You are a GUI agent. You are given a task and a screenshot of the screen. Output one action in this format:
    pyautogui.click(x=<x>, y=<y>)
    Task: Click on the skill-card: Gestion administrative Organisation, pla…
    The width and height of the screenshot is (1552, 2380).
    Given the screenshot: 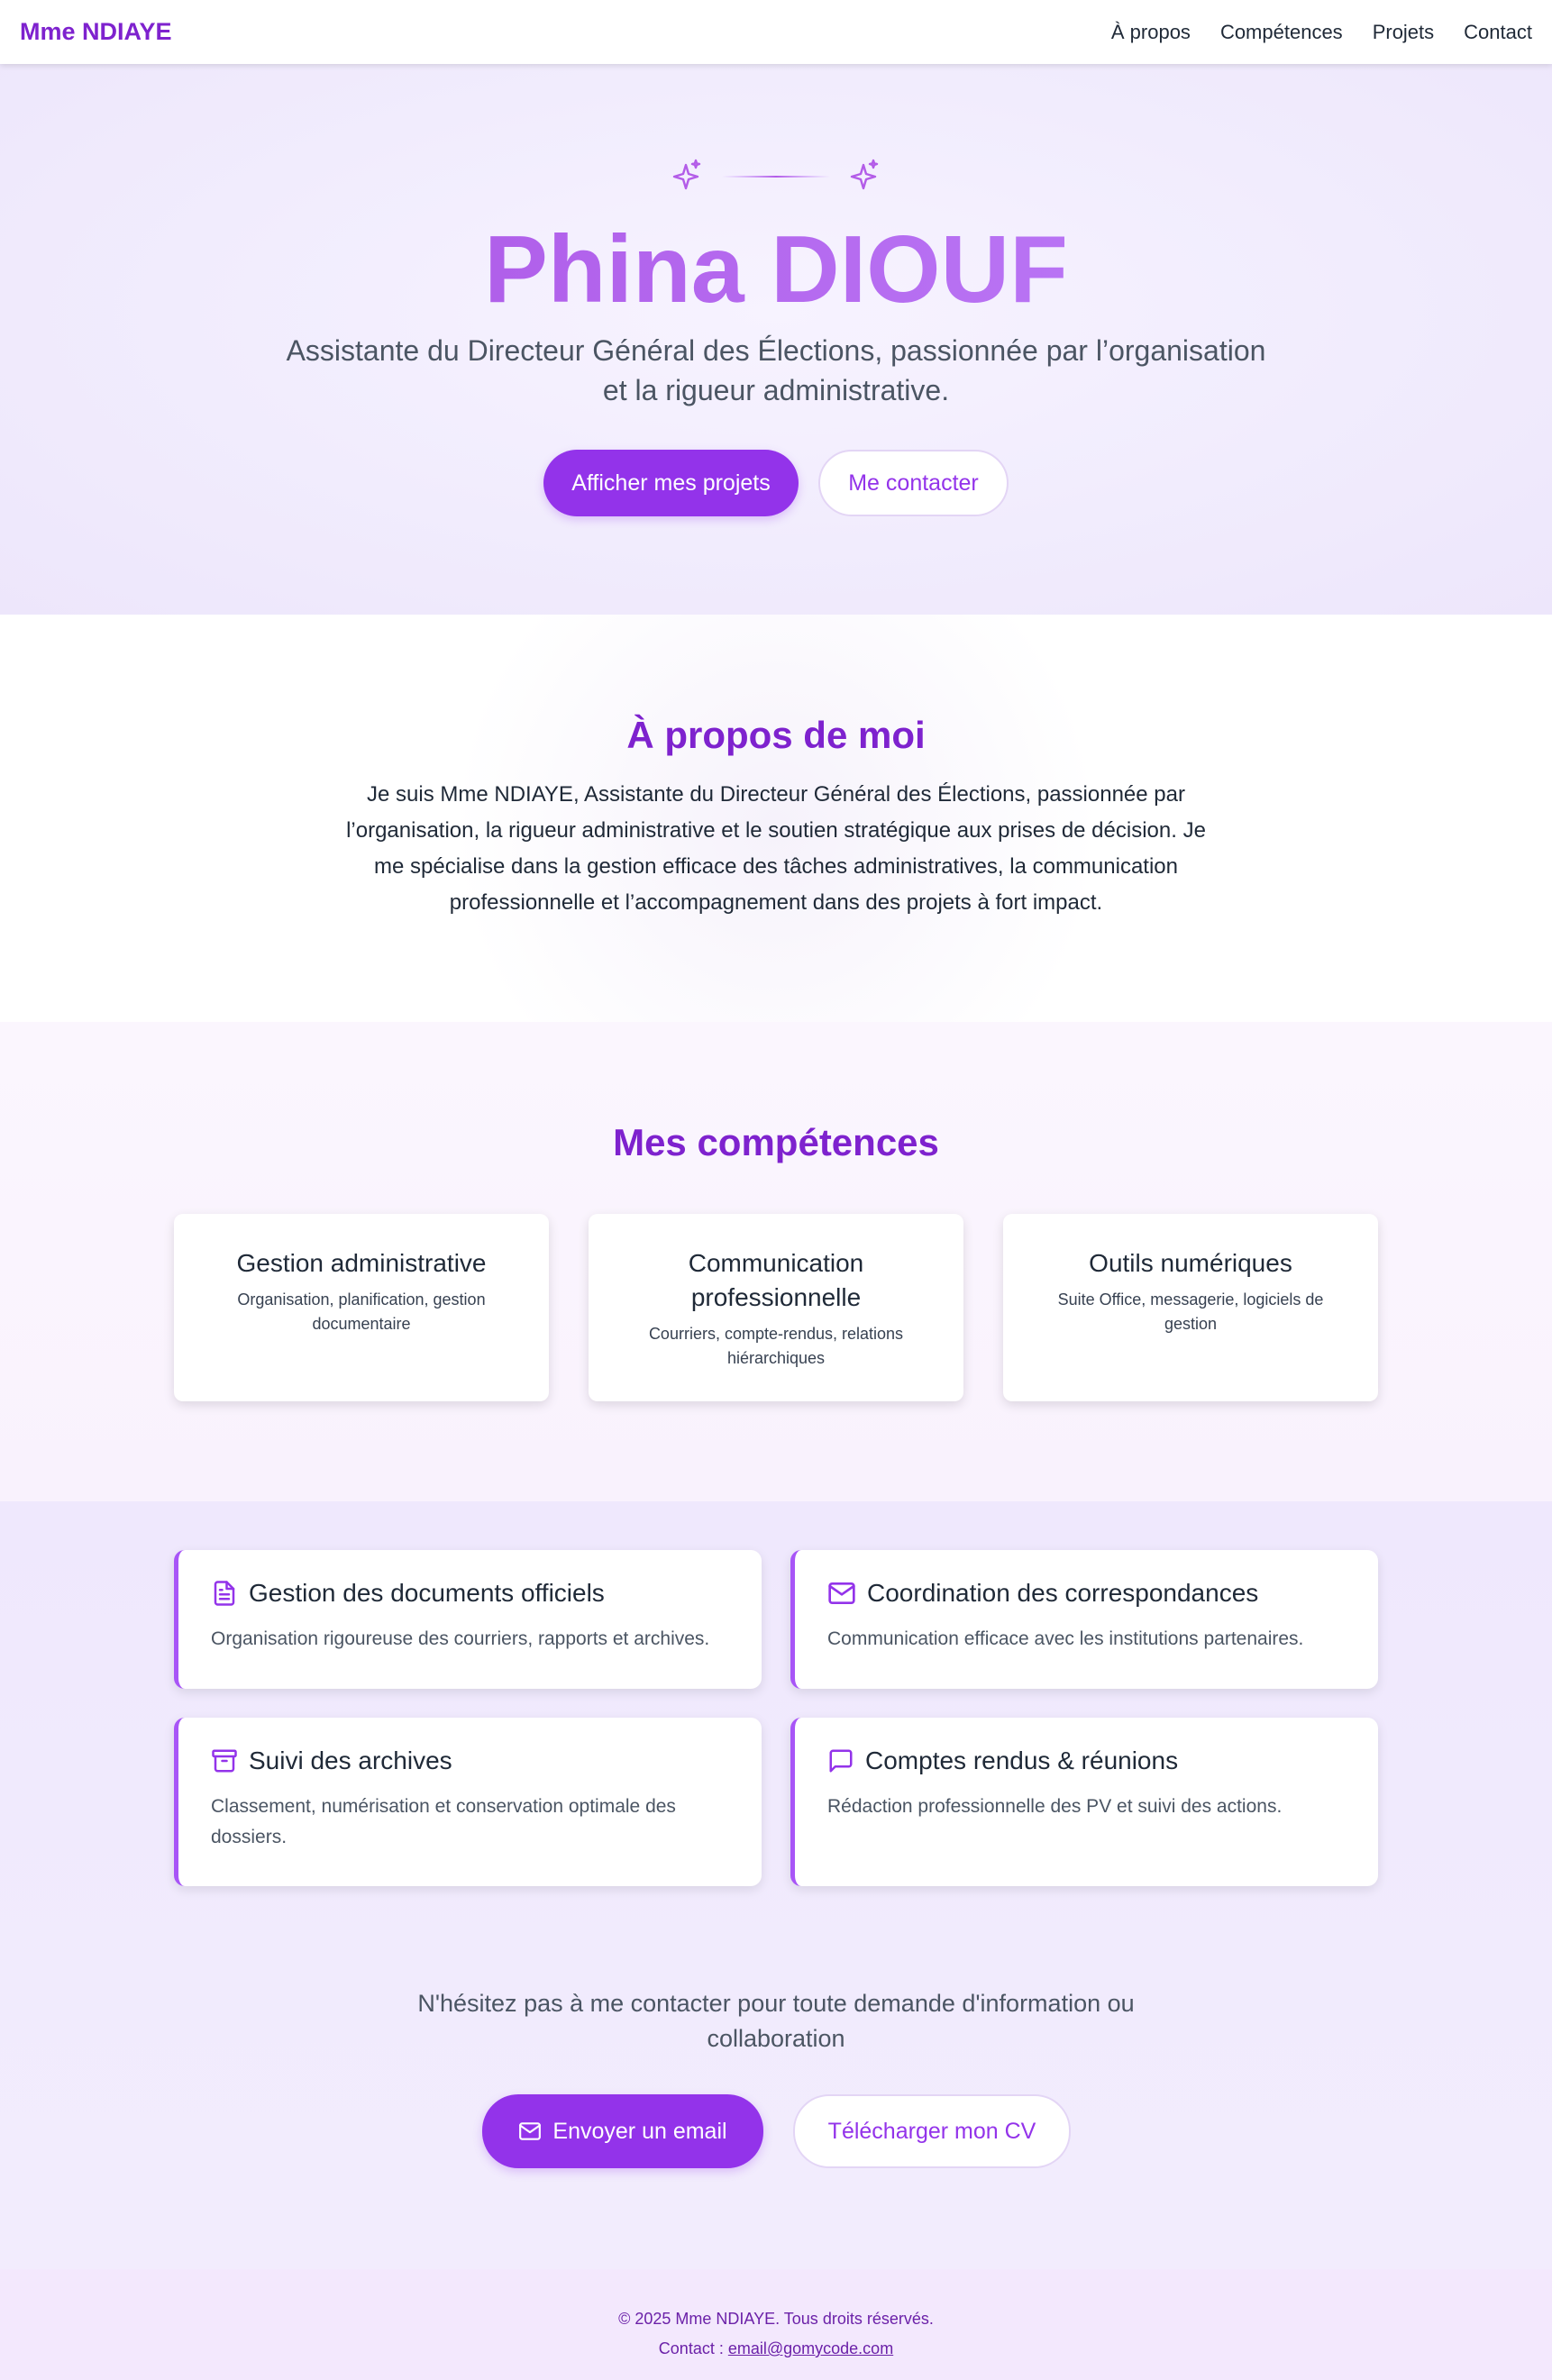 What is the action you would take?
    pyautogui.click(x=361, y=1308)
    